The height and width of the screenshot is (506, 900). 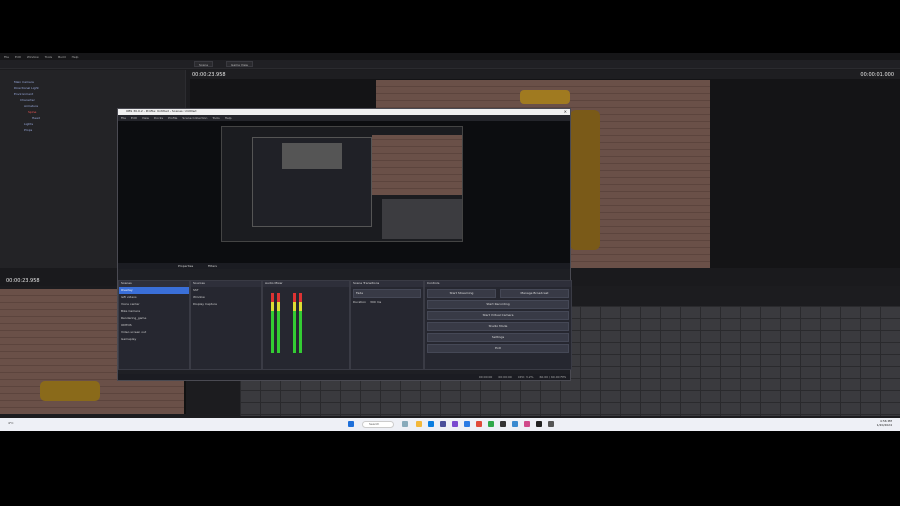 What do you see at coordinates (134, 118) in the screenshot?
I see `obs-menu-edit: Edit` at bounding box center [134, 118].